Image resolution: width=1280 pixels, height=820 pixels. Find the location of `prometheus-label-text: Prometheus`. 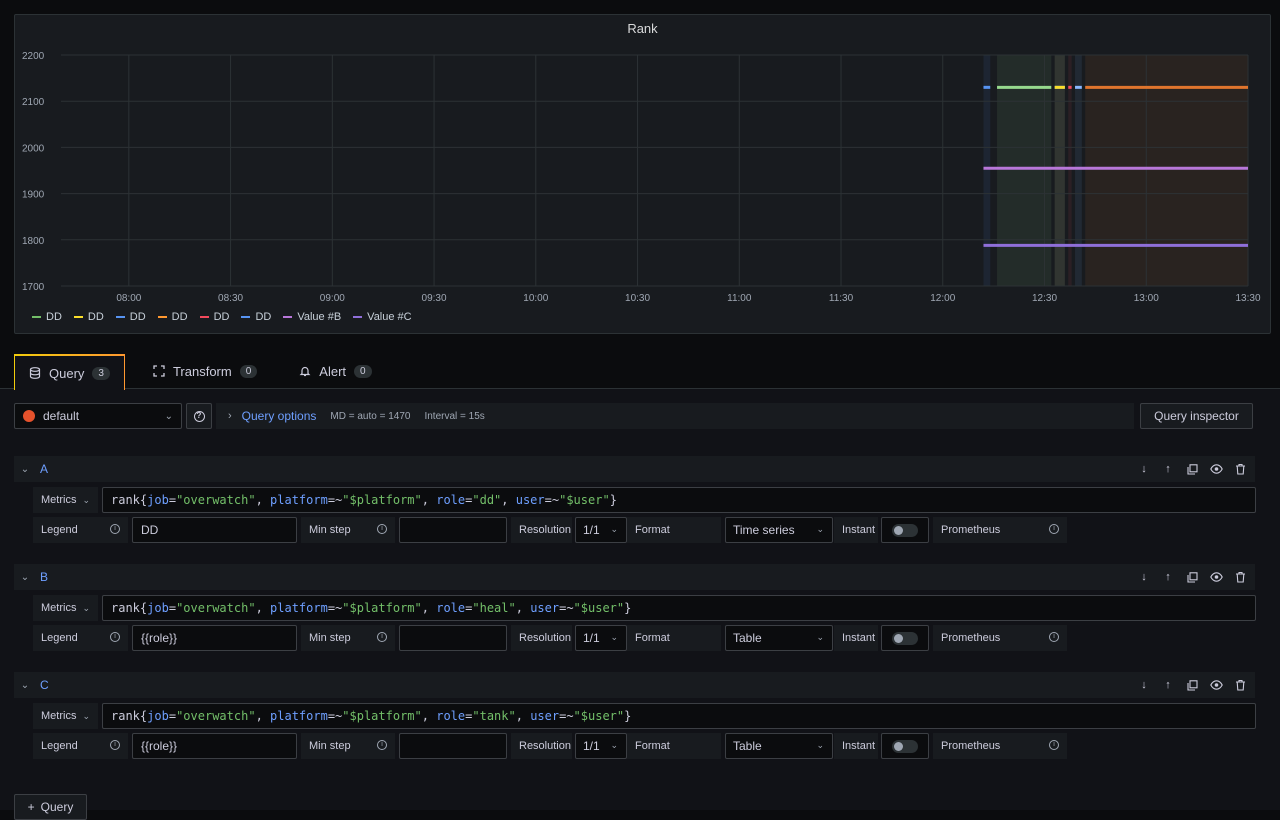

prometheus-label-text: Prometheus is located at coordinates (971, 638).